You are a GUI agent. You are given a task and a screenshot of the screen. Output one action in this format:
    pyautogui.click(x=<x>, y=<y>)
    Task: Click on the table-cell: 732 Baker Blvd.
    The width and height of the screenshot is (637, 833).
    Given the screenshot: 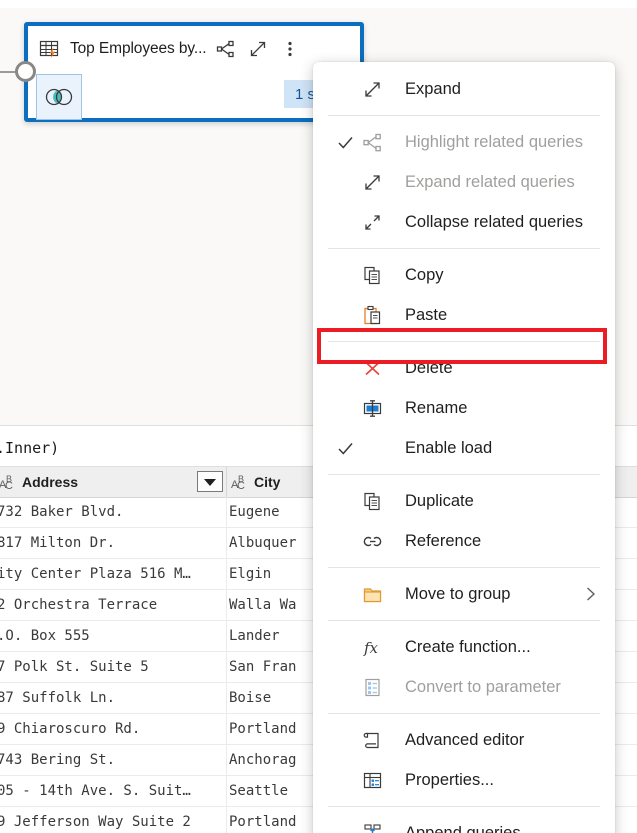 What is the action you would take?
    pyautogui.click(x=113, y=512)
    